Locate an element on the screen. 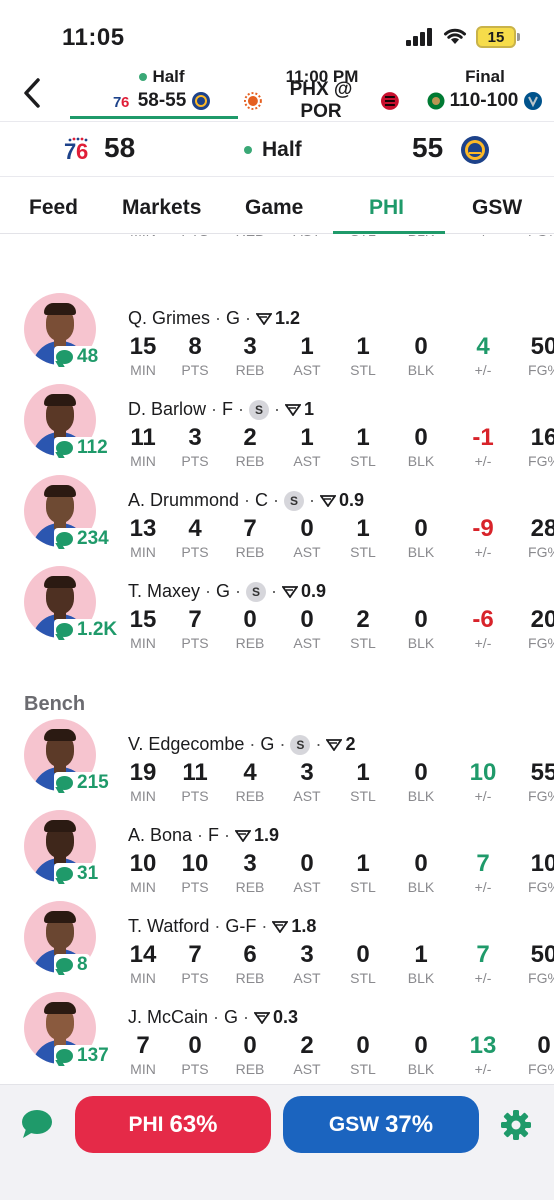 This screenshot has height=1200, width=554. rating-value: 0.9 is located at coordinates (314, 591).